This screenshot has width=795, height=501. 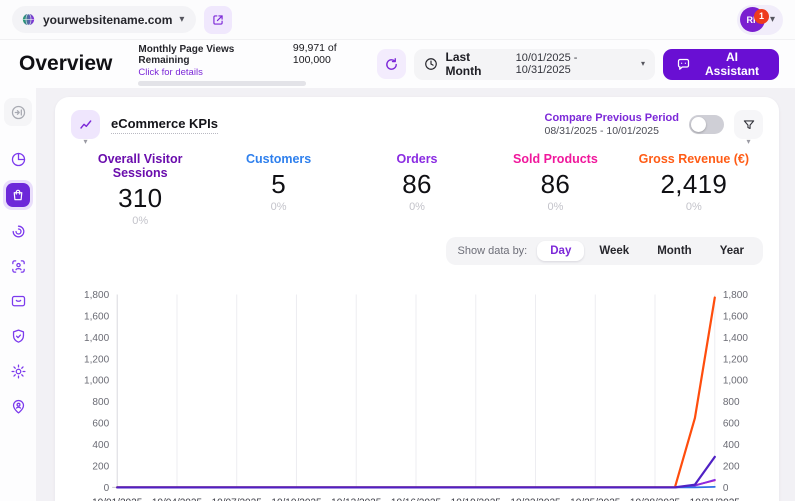 What do you see at coordinates (431, 64) in the screenshot?
I see `clock-icon` at bounding box center [431, 64].